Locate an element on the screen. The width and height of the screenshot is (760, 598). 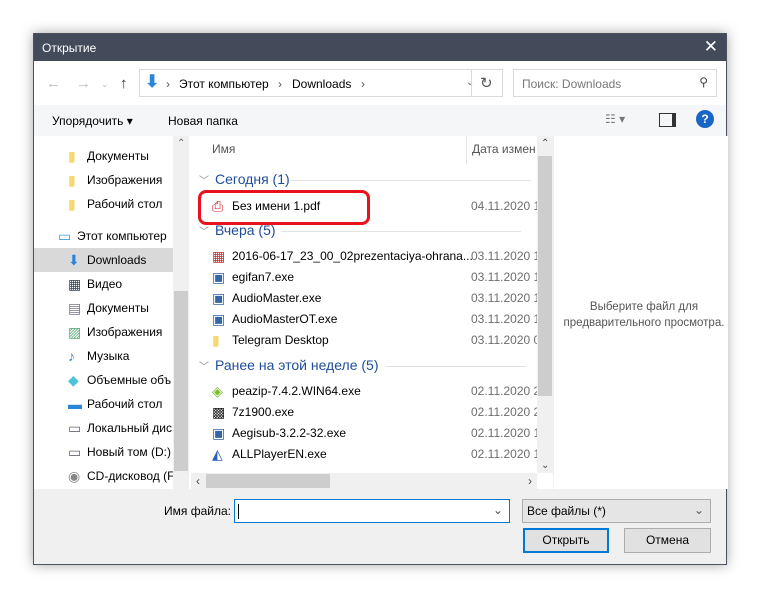
file-row: ▩ 7z1900.exe 02.11.2020 2 is located at coordinates (364, 412).